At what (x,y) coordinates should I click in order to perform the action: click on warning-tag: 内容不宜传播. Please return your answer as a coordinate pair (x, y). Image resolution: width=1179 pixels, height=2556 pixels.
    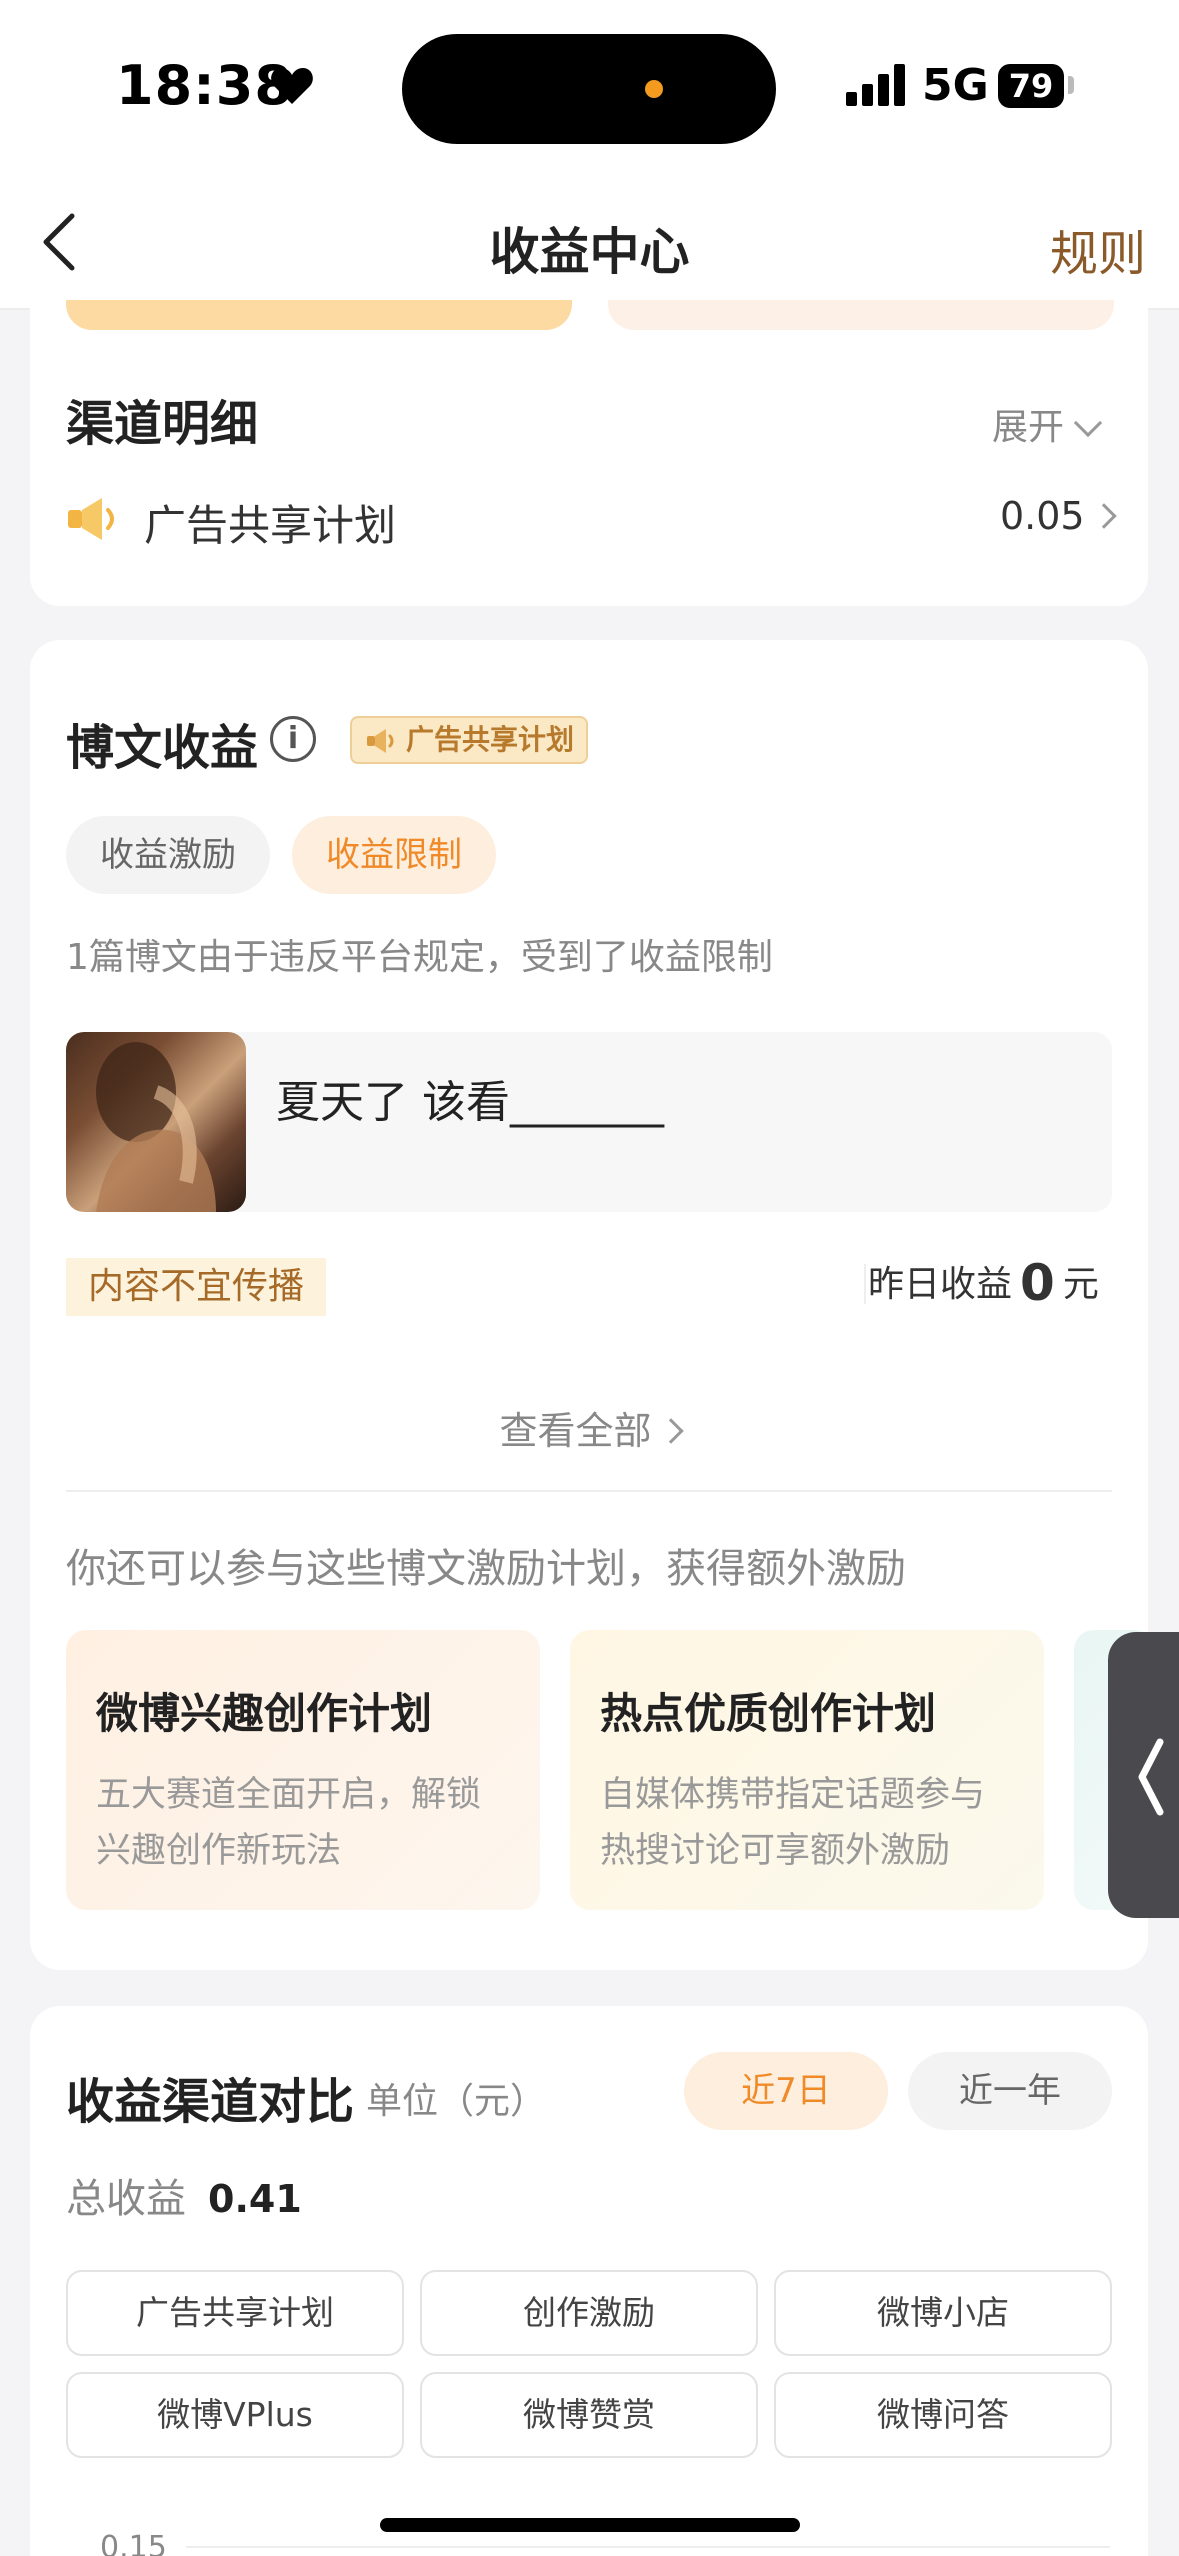
    Looking at the image, I should click on (196, 1287).